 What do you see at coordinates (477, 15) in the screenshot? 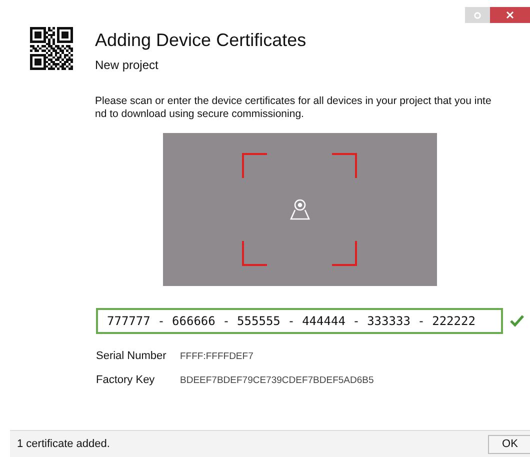
I see `circle-icon` at bounding box center [477, 15].